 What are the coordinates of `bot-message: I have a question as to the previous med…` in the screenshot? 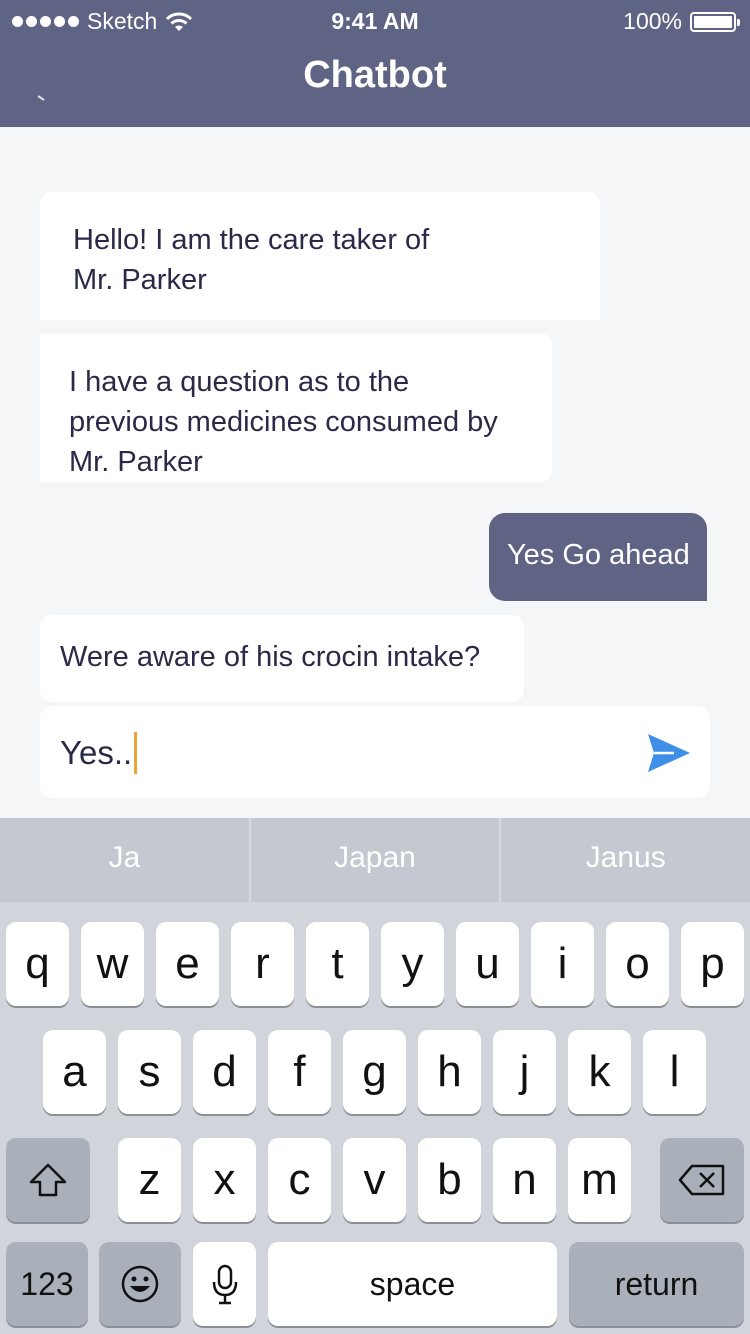 It's located at (296, 408).